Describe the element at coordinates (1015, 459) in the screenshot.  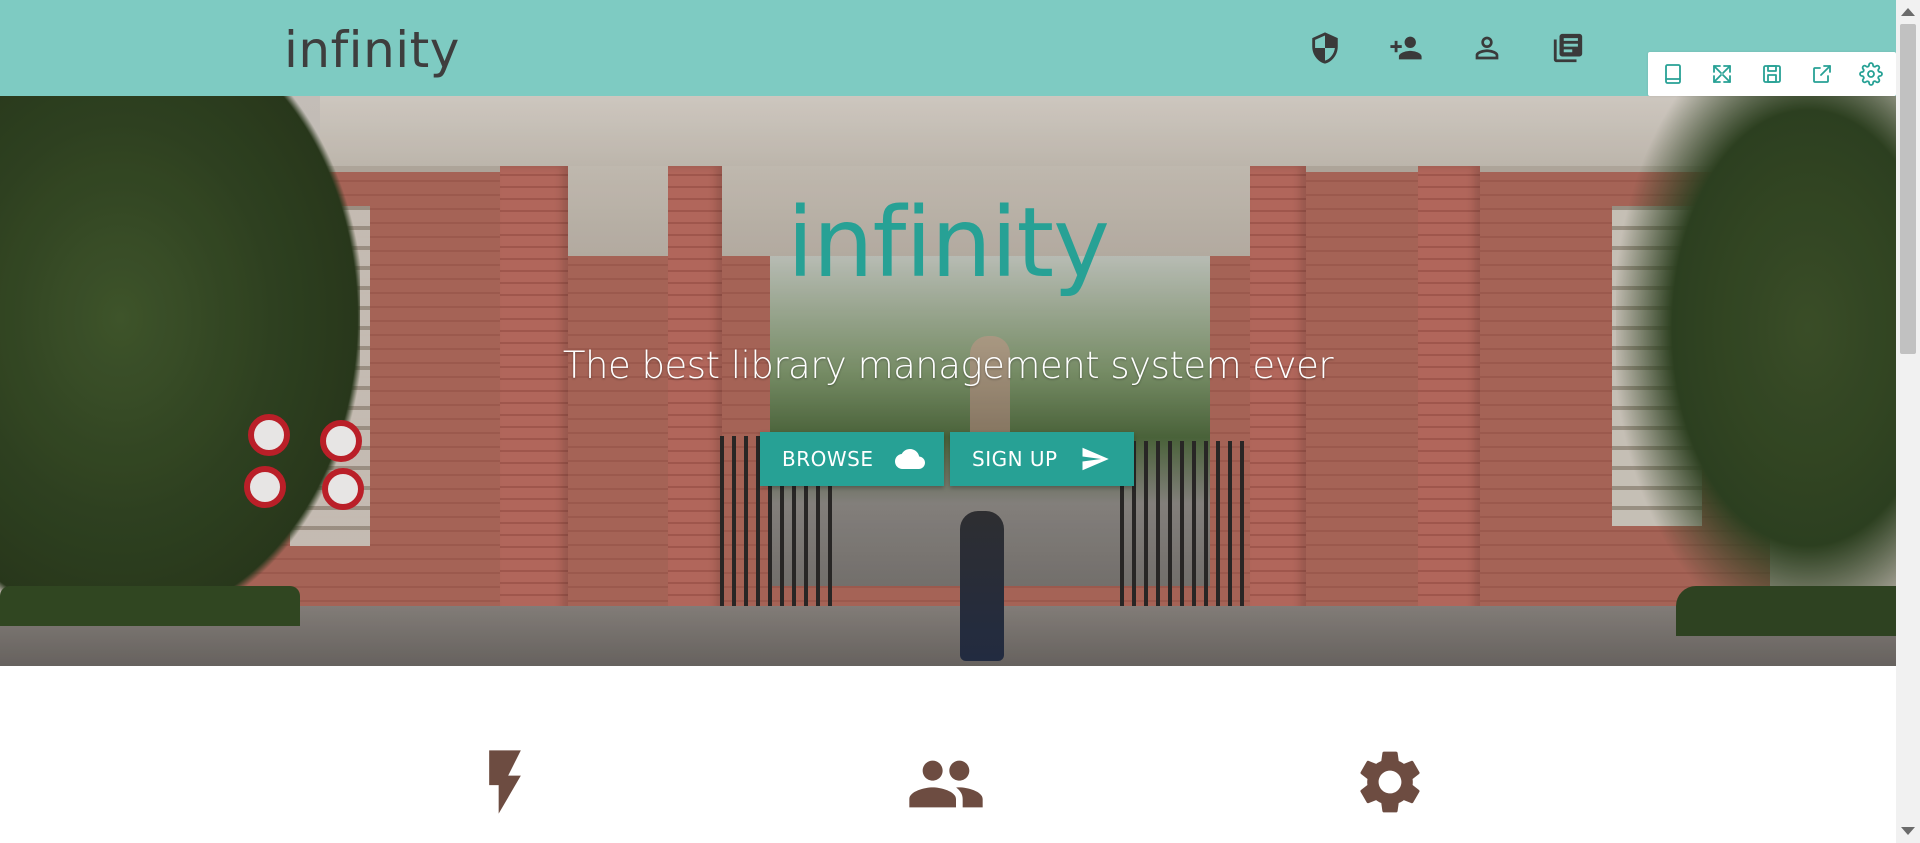
I see `sign-up-button-label: SIGN UP` at that location.